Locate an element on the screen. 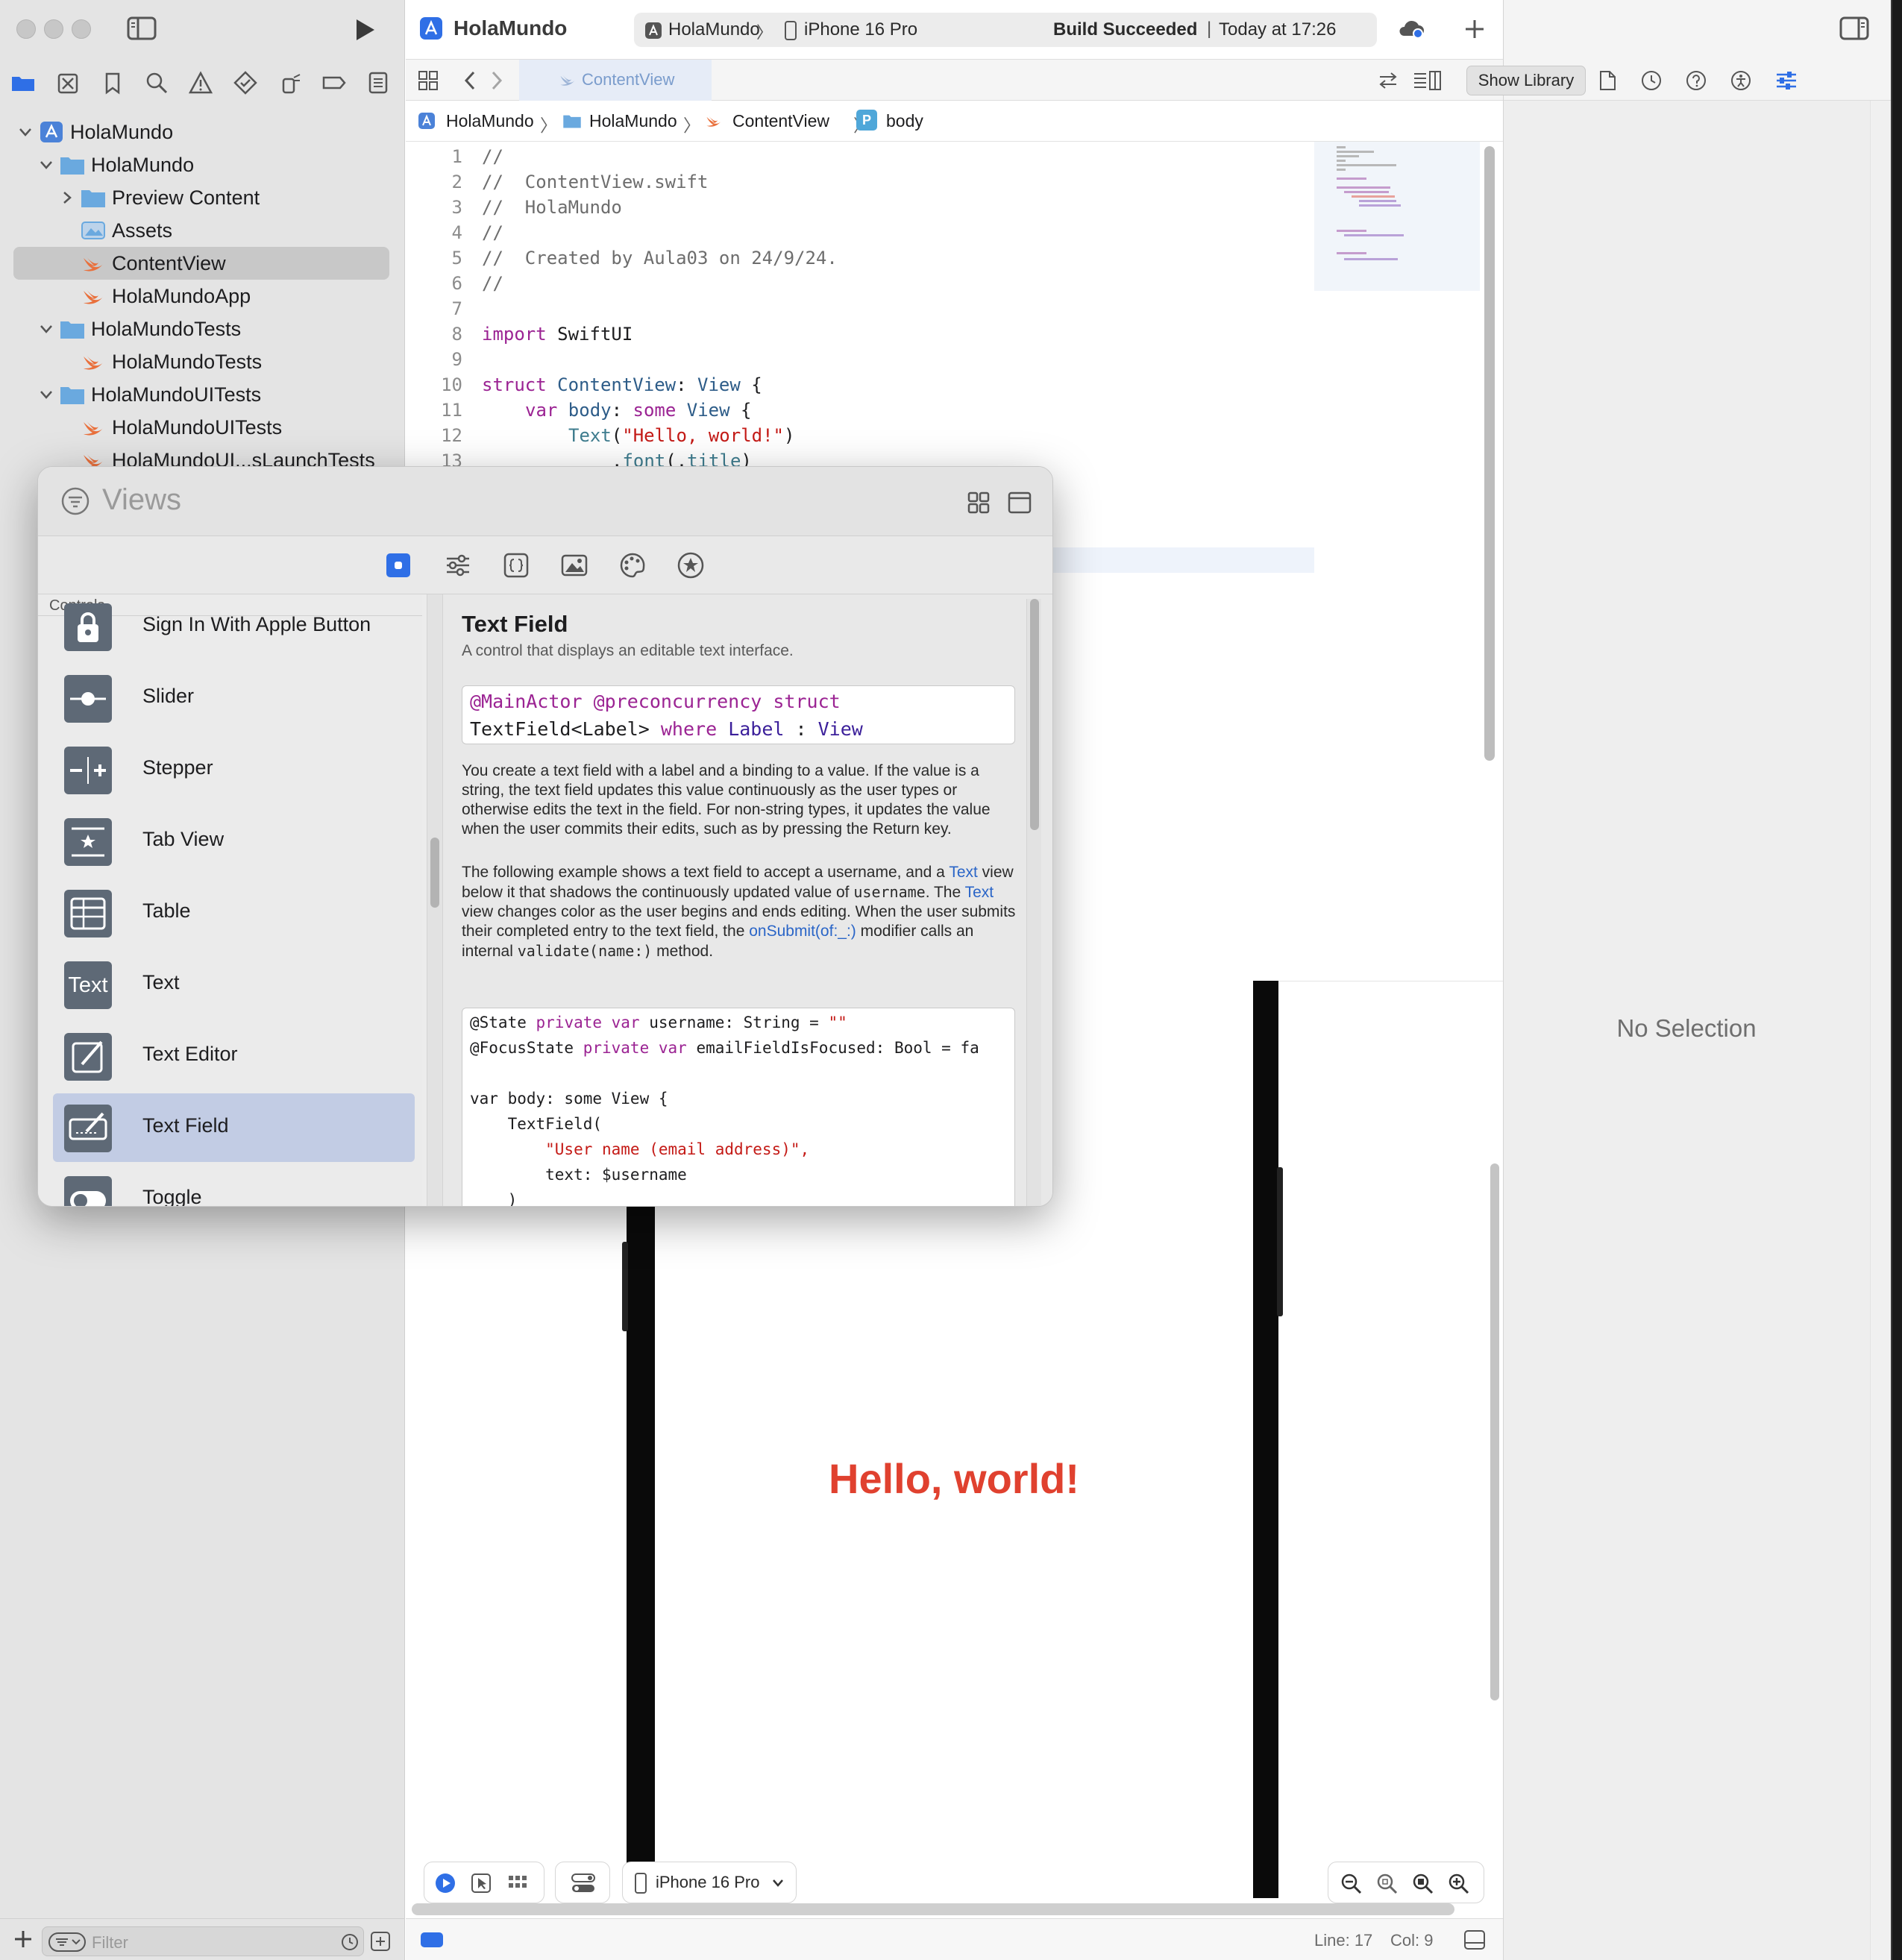 The image size is (1902, 1960). library-item: Table is located at coordinates (234, 913).